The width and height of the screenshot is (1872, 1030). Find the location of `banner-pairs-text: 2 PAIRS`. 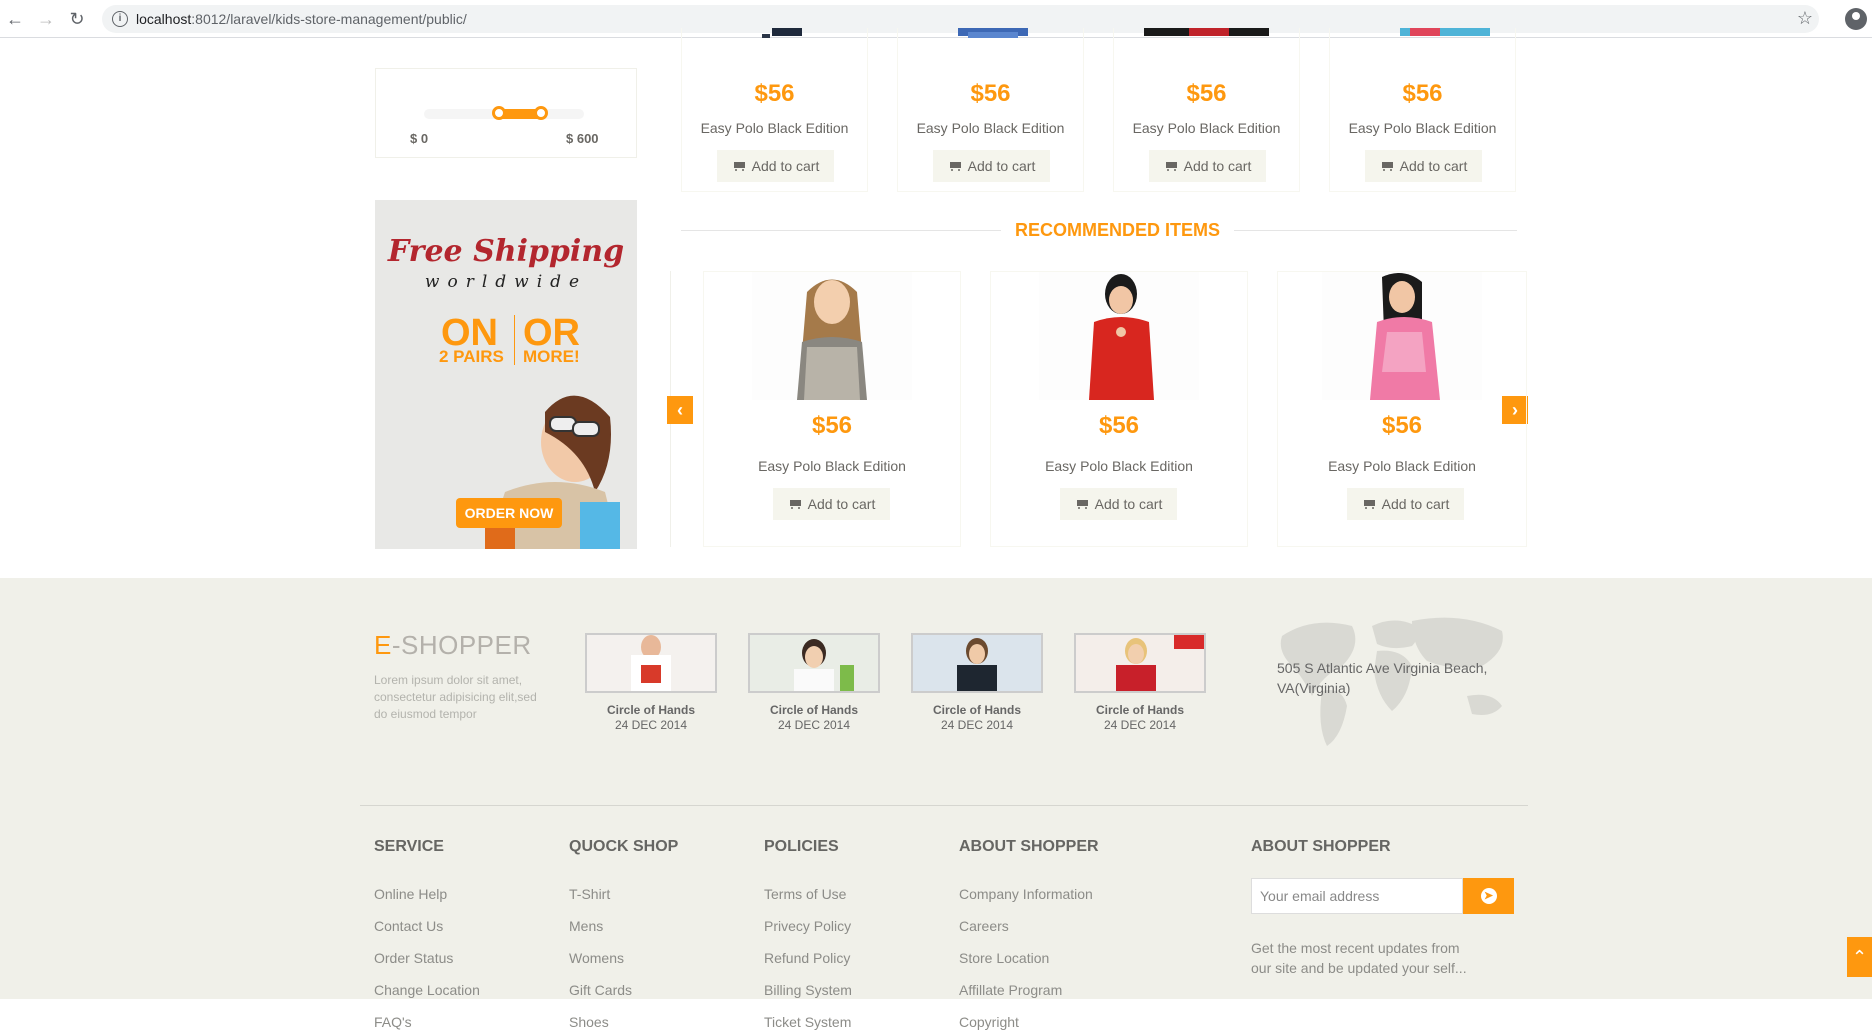

banner-pairs-text: 2 PAIRS is located at coordinates (471, 356).